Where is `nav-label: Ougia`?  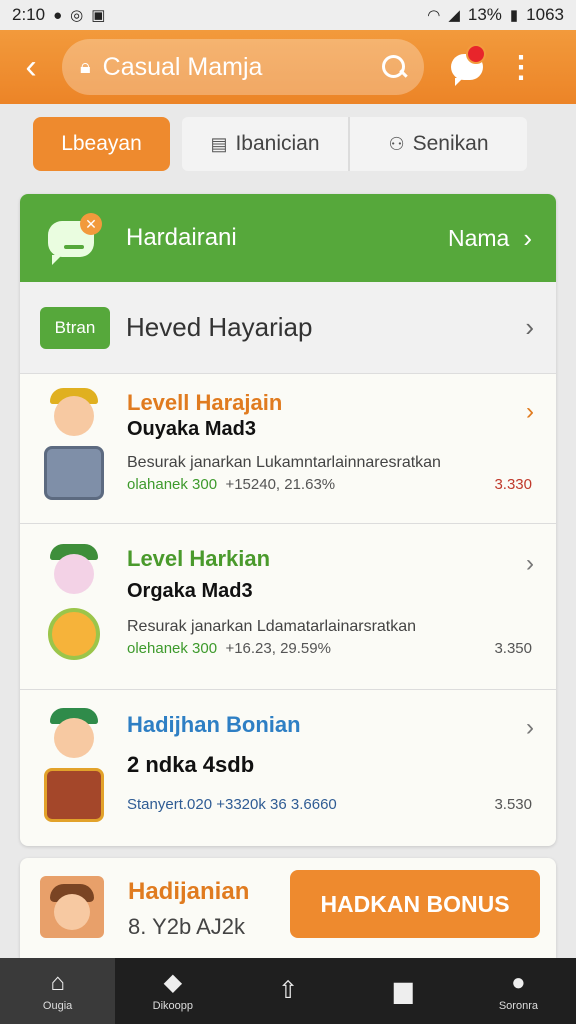 nav-label: Ougia is located at coordinates (57, 1006).